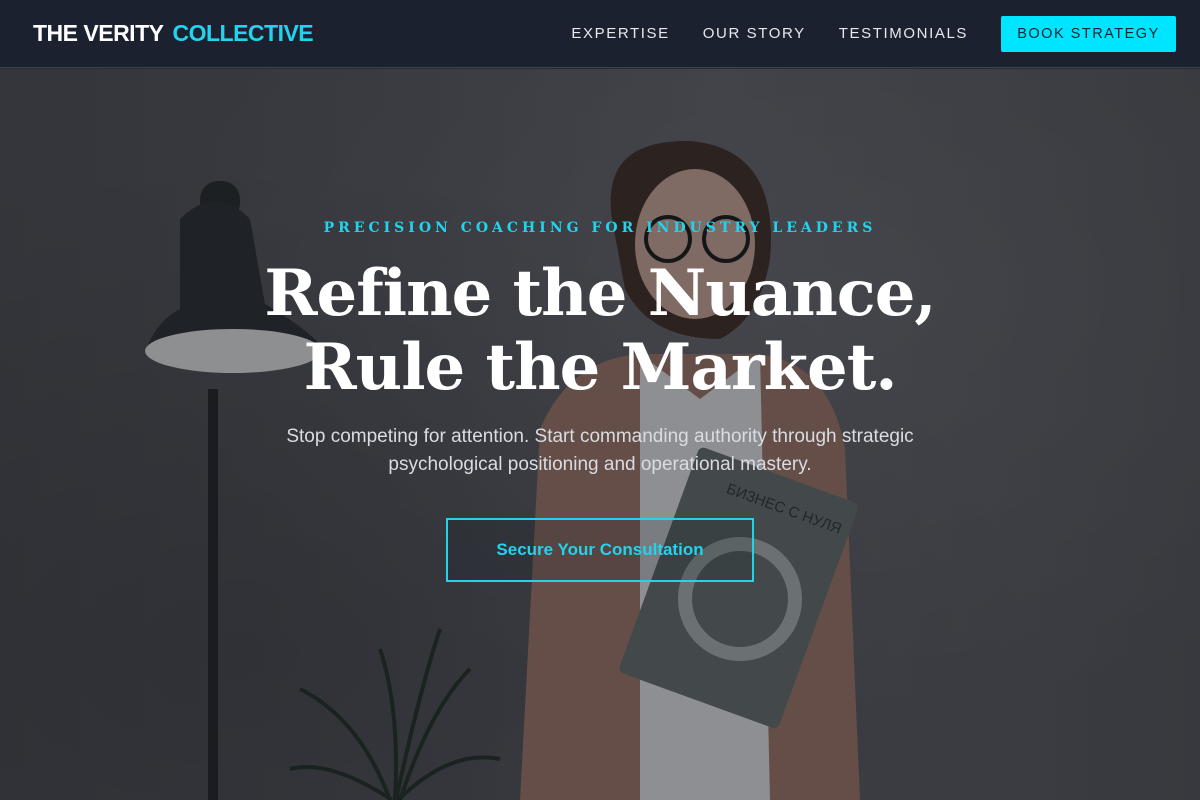 The width and height of the screenshot is (1200, 800). I want to click on nav-link-our-story: OUR STORY, so click(754, 33).